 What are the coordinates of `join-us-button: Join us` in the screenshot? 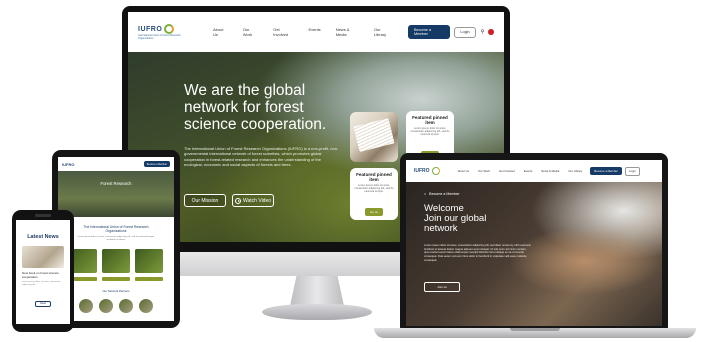 It's located at (442, 287).